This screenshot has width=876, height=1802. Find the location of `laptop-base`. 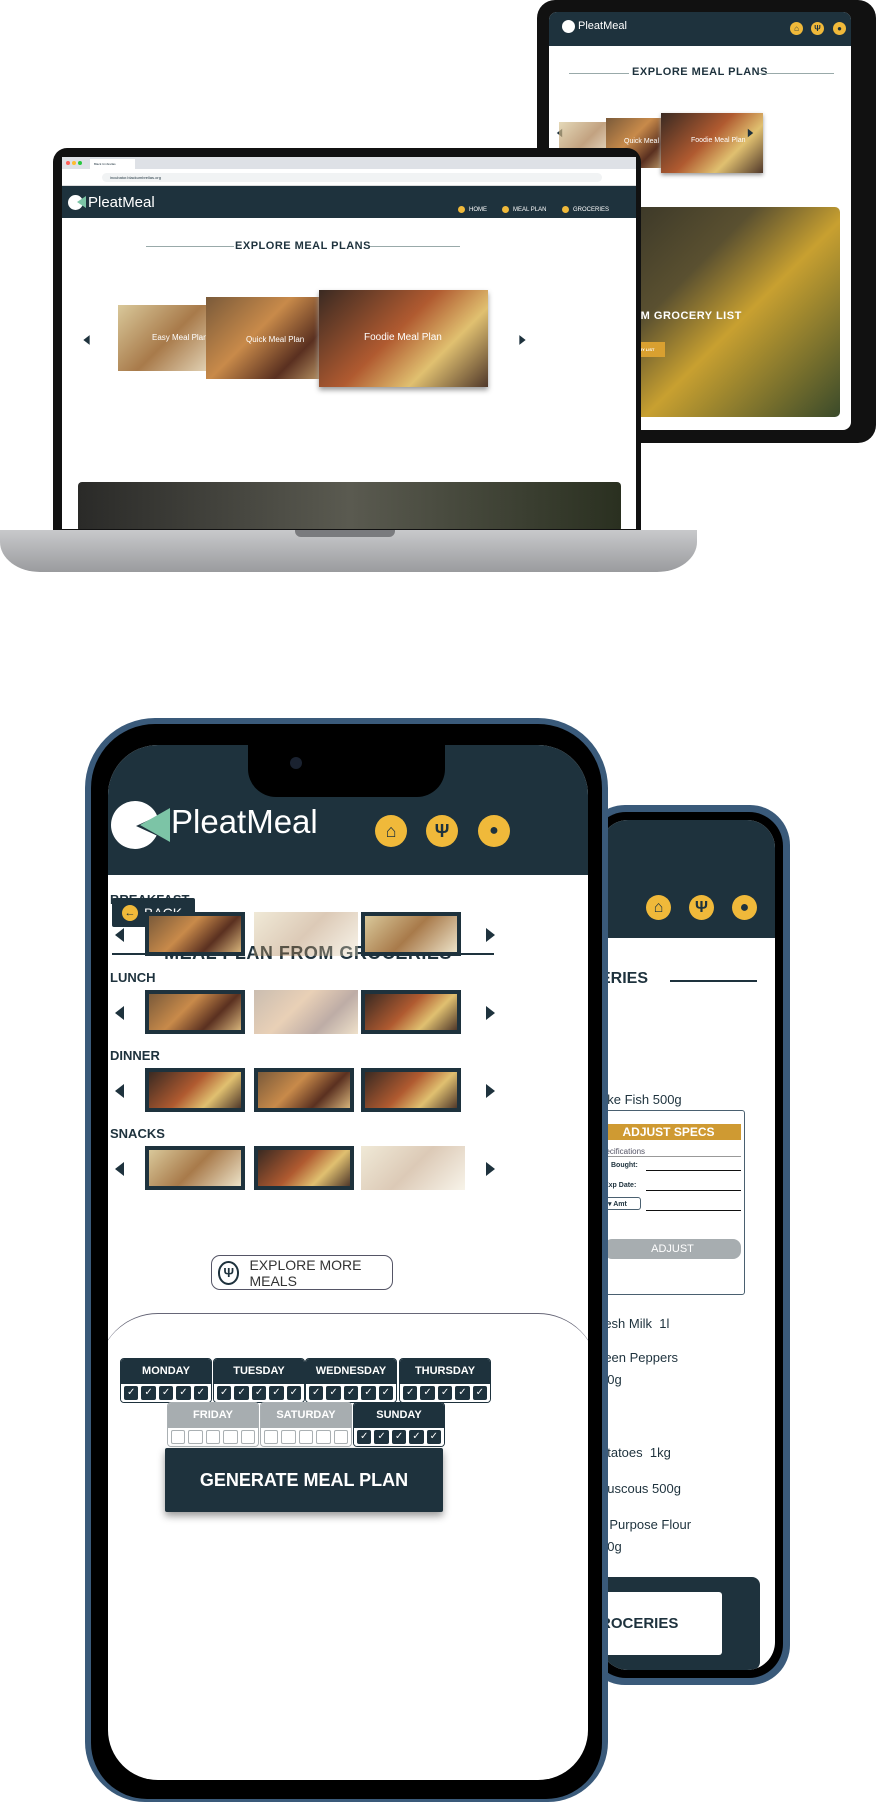

laptop-base is located at coordinates (348, 551).